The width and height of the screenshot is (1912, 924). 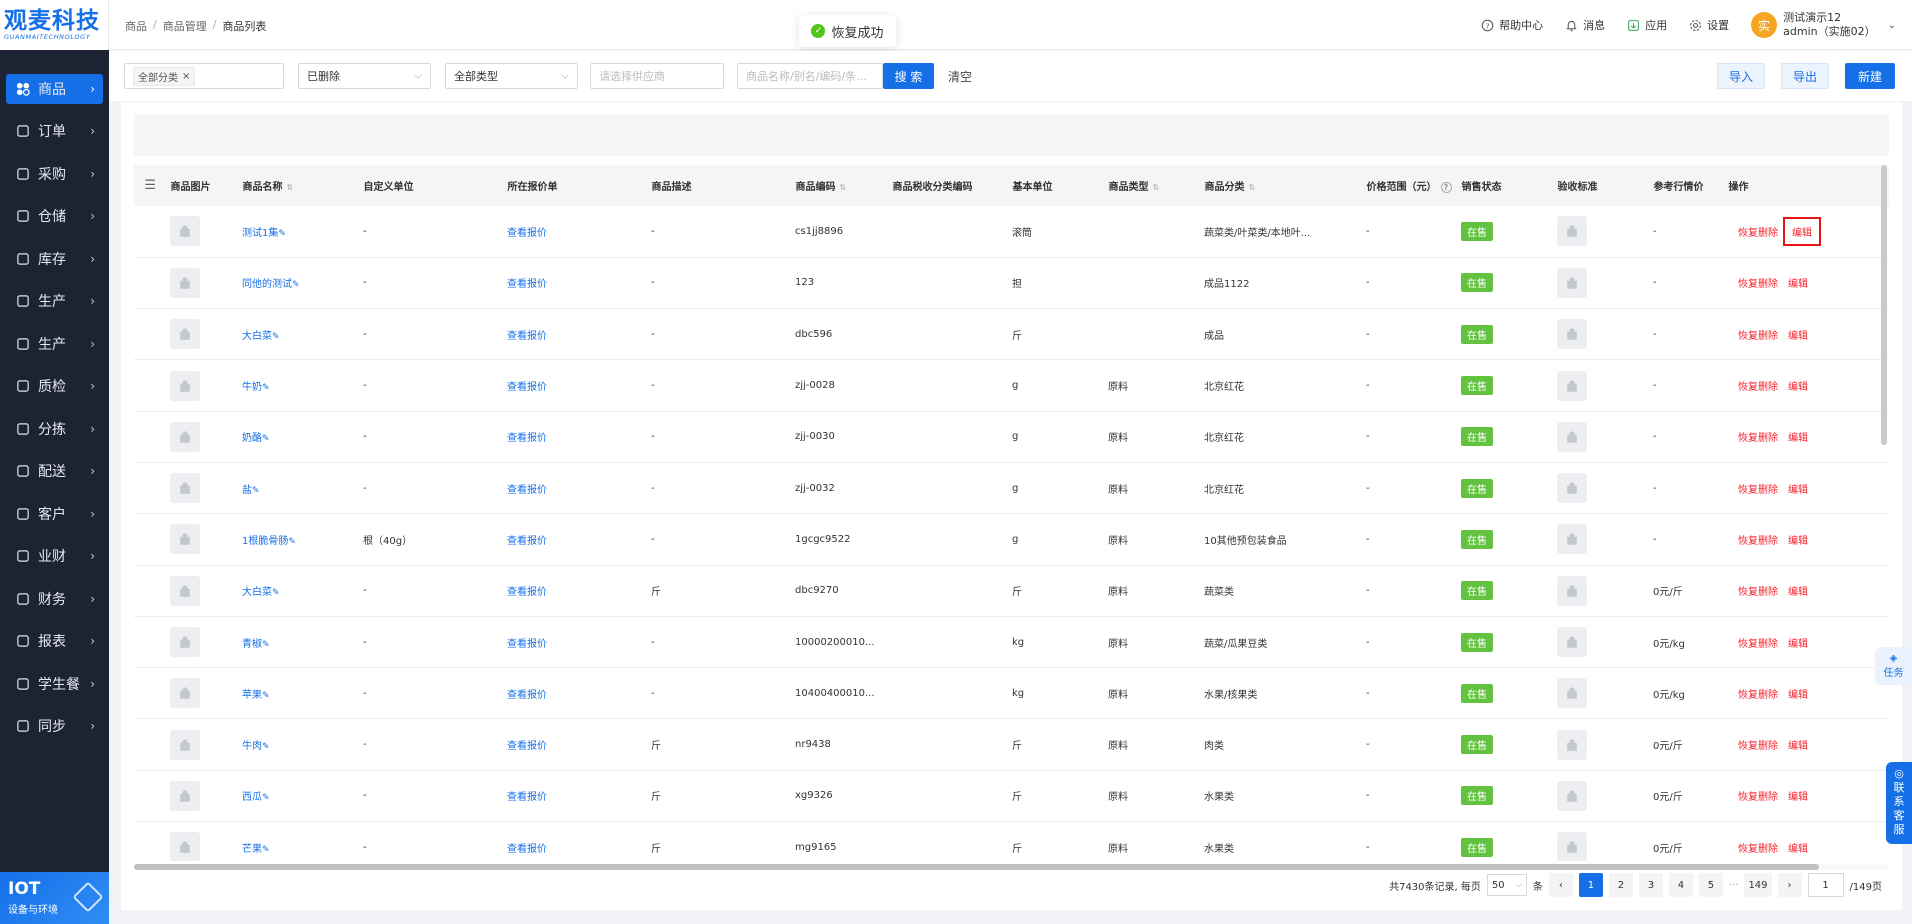 I want to click on sidebar-item-4: 库存 ›, so click(x=54, y=259).